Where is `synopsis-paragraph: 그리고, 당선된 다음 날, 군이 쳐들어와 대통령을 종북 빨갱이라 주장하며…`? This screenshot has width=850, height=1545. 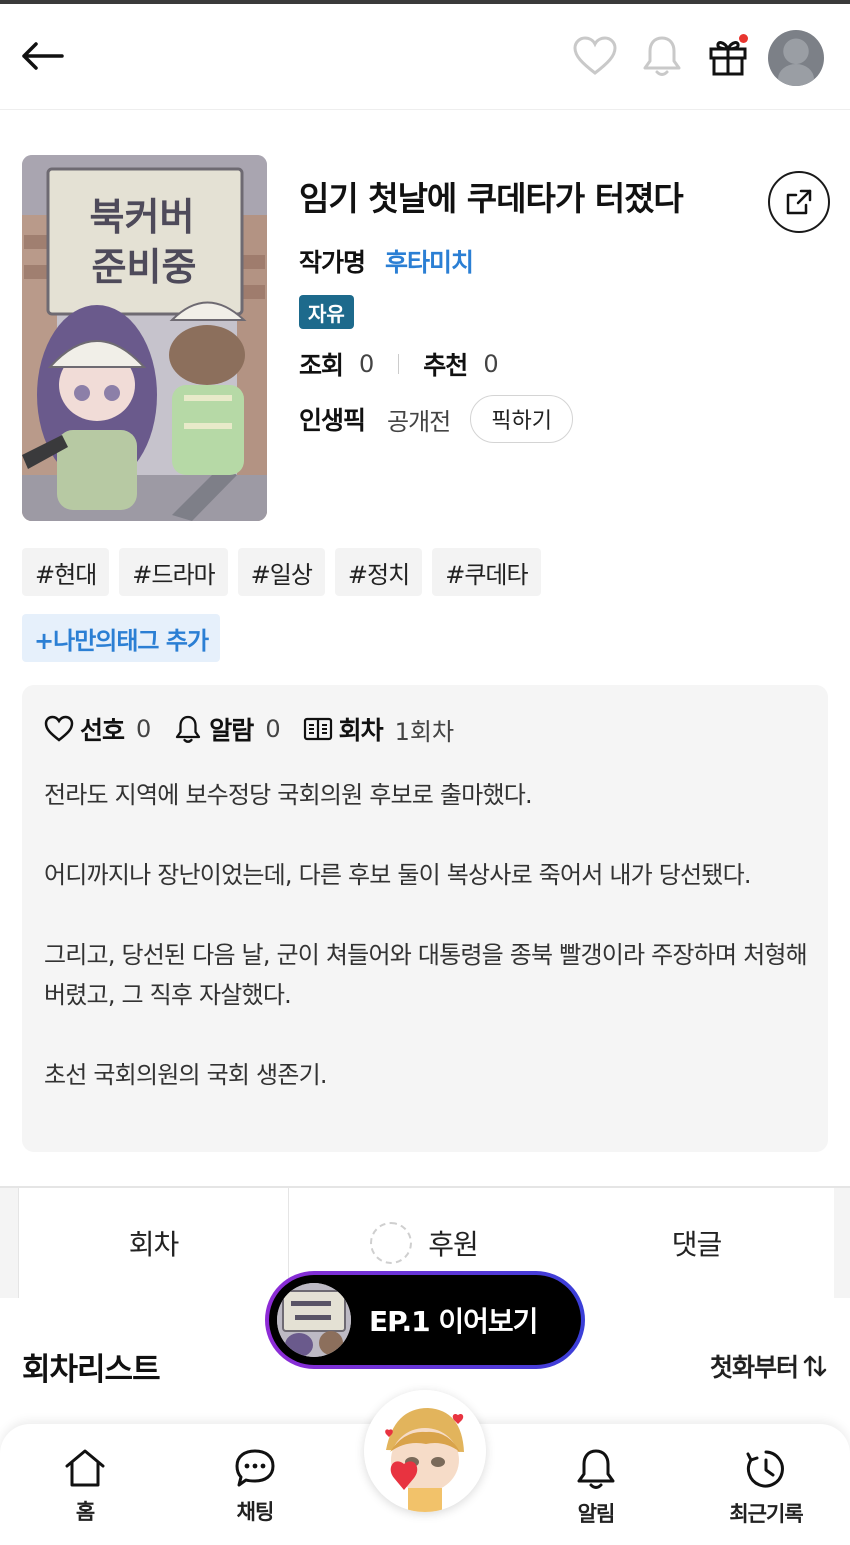 synopsis-paragraph: 그리고, 당선된 다음 날, 군이 쳐들어와 대통령을 종북 빨갱이라 주장하며… is located at coordinates (426, 975).